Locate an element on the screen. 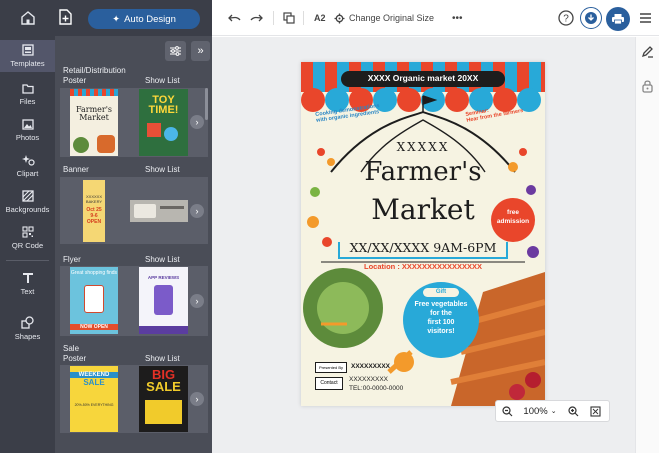  pages-icon is located at coordinates (289, 18).